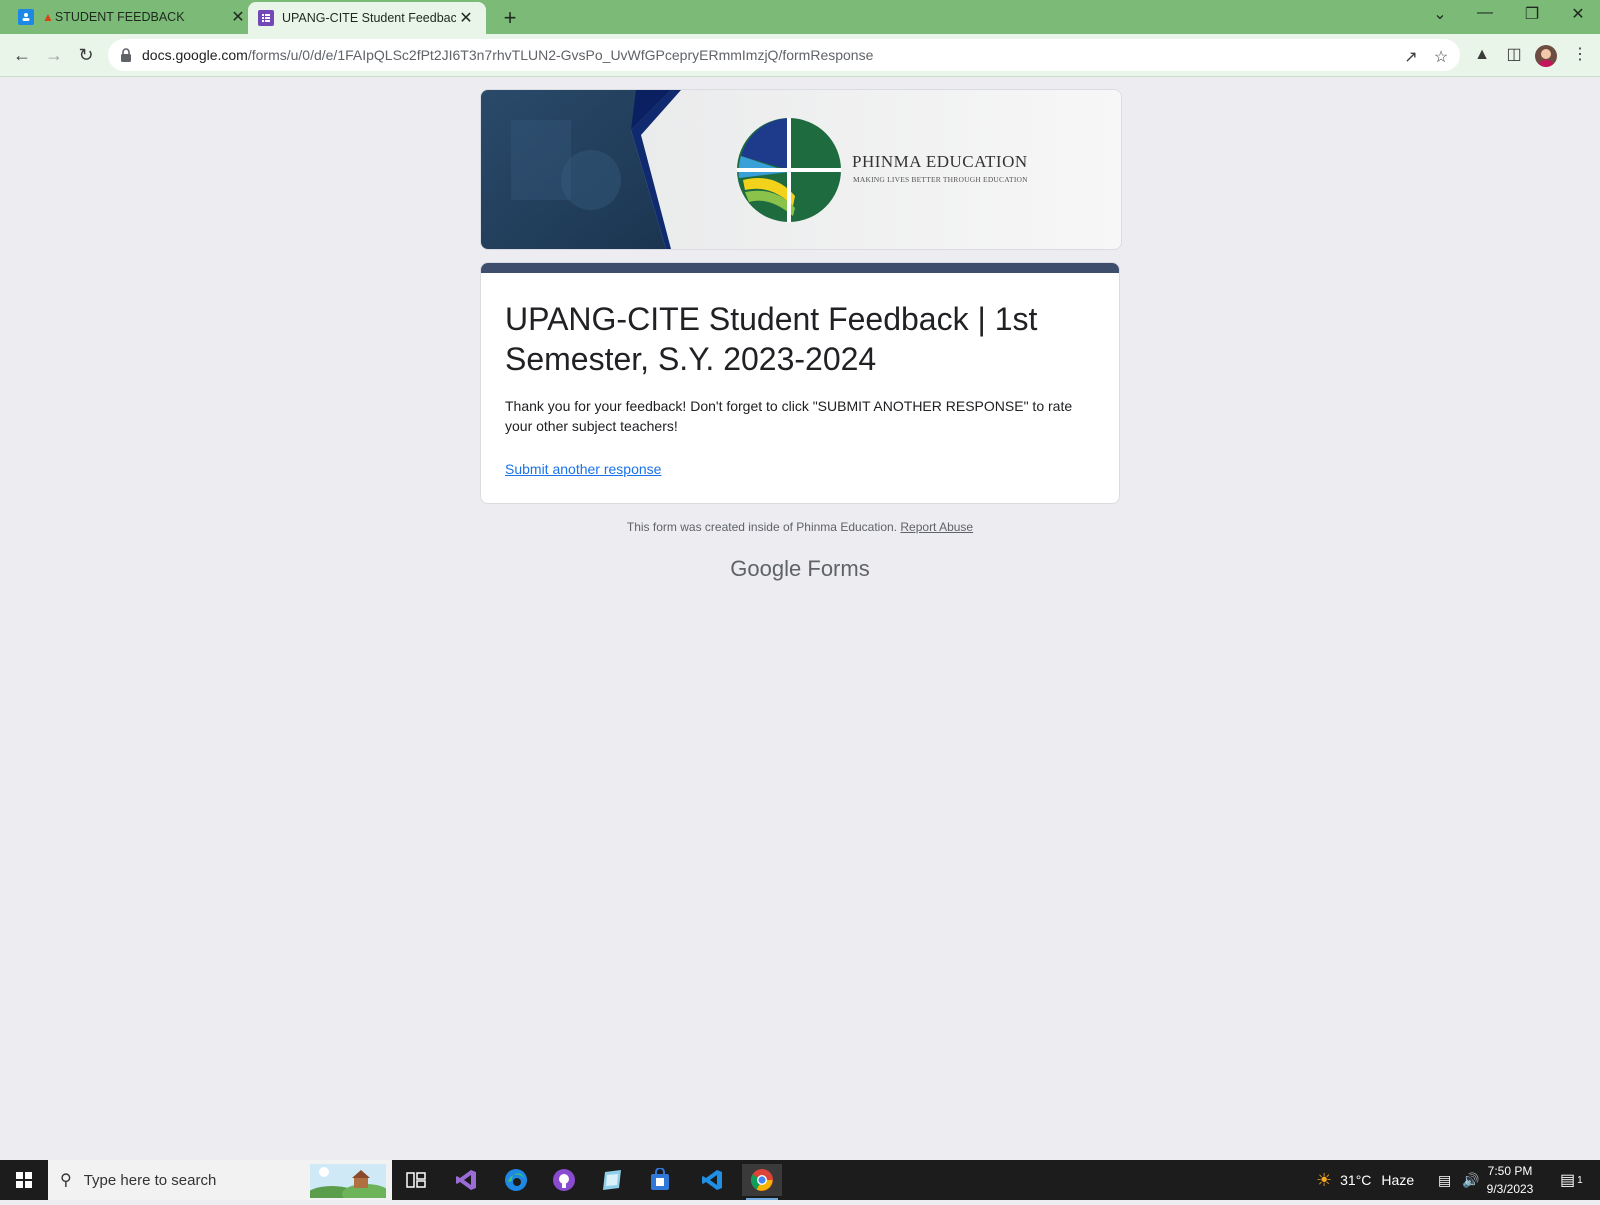 The width and height of the screenshot is (1600, 1205). I want to click on google-forms-logo: Google Forms, so click(800, 569).